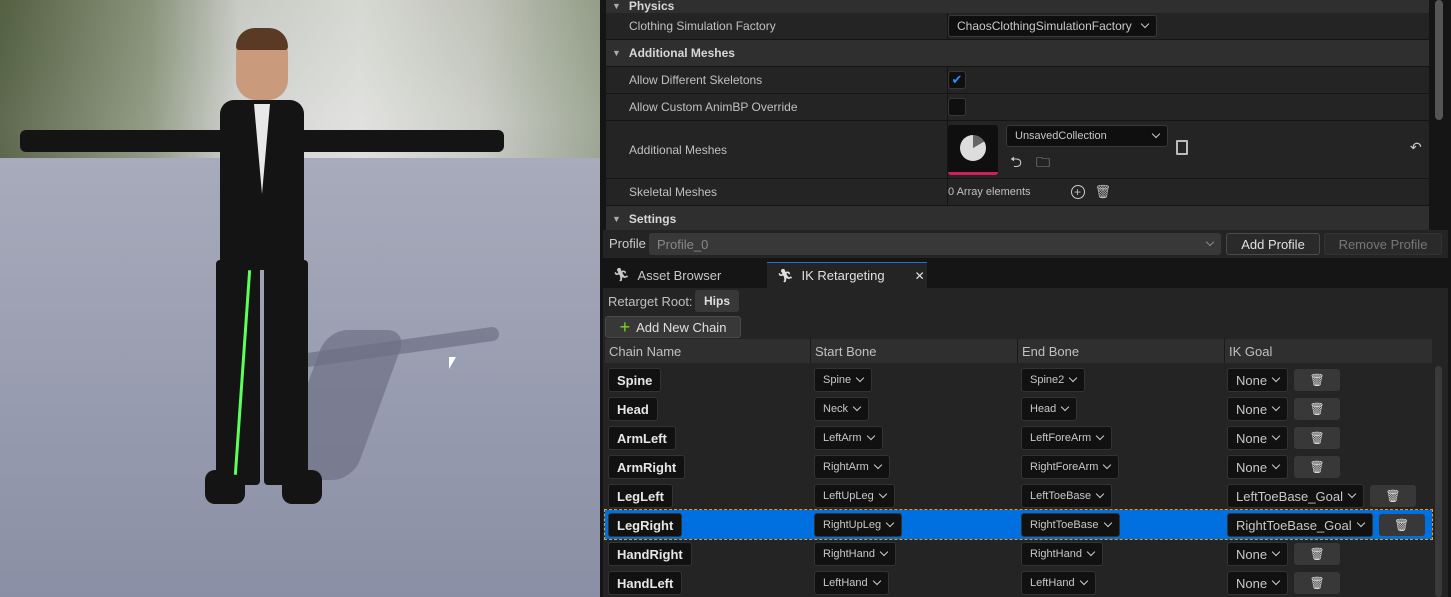 The height and width of the screenshot is (597, 1451). What do you see at coordinates (1416, 147) in the screenshot?
I see `reset-icon: ↶` at bounding box center [1416, 147].